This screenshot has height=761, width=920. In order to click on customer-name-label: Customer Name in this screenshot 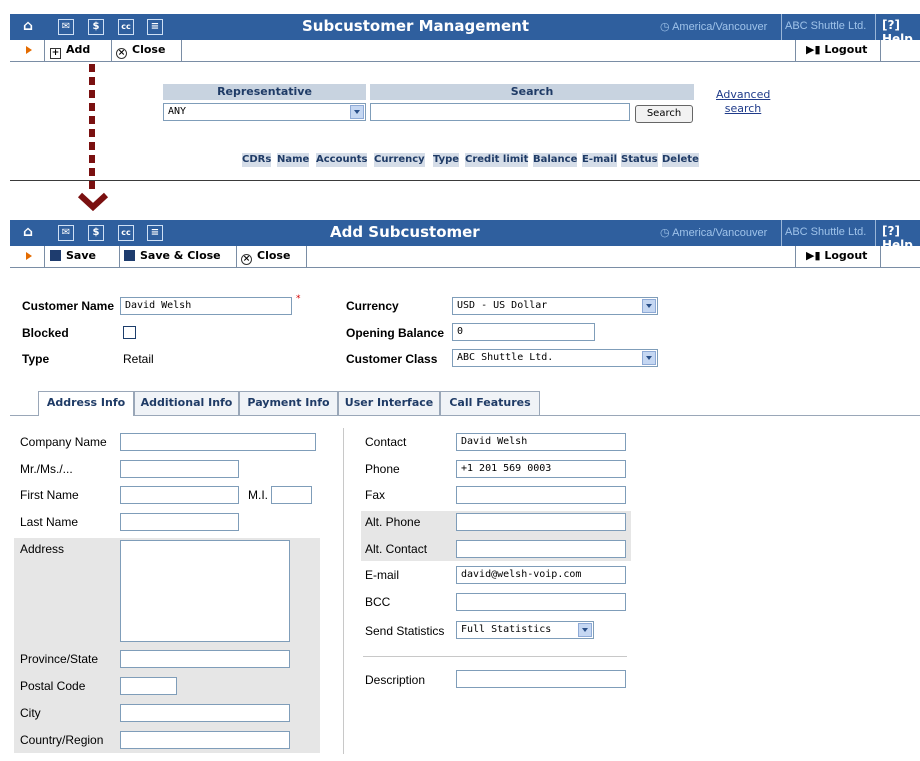, I will do `click(68, 306)`.